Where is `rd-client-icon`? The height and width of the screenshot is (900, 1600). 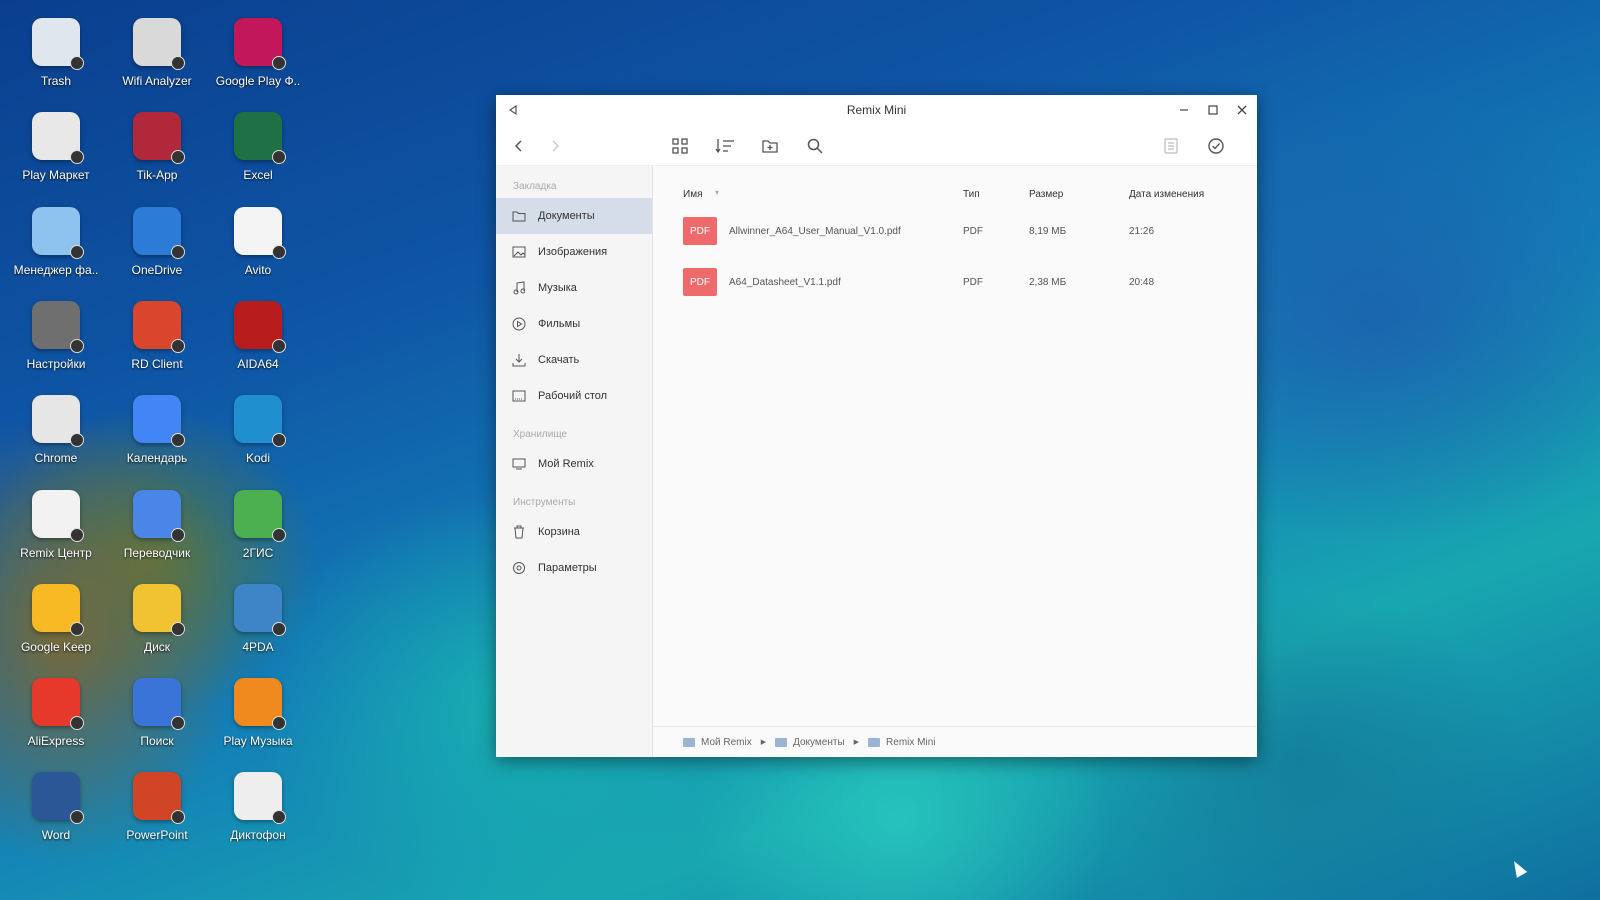 rd-client-icon is located at coordinates (159, 326).